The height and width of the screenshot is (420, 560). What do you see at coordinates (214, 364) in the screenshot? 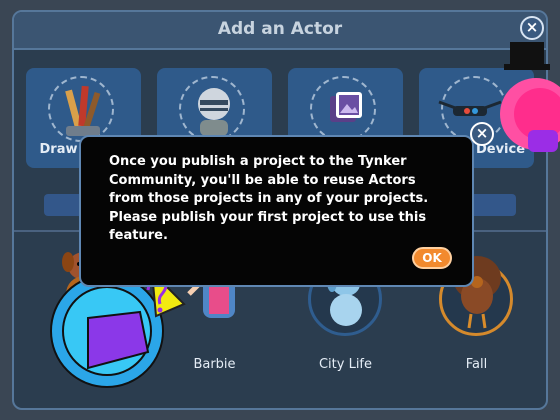
I see `actor-label: Barbie` at bounding box center [214, 364].